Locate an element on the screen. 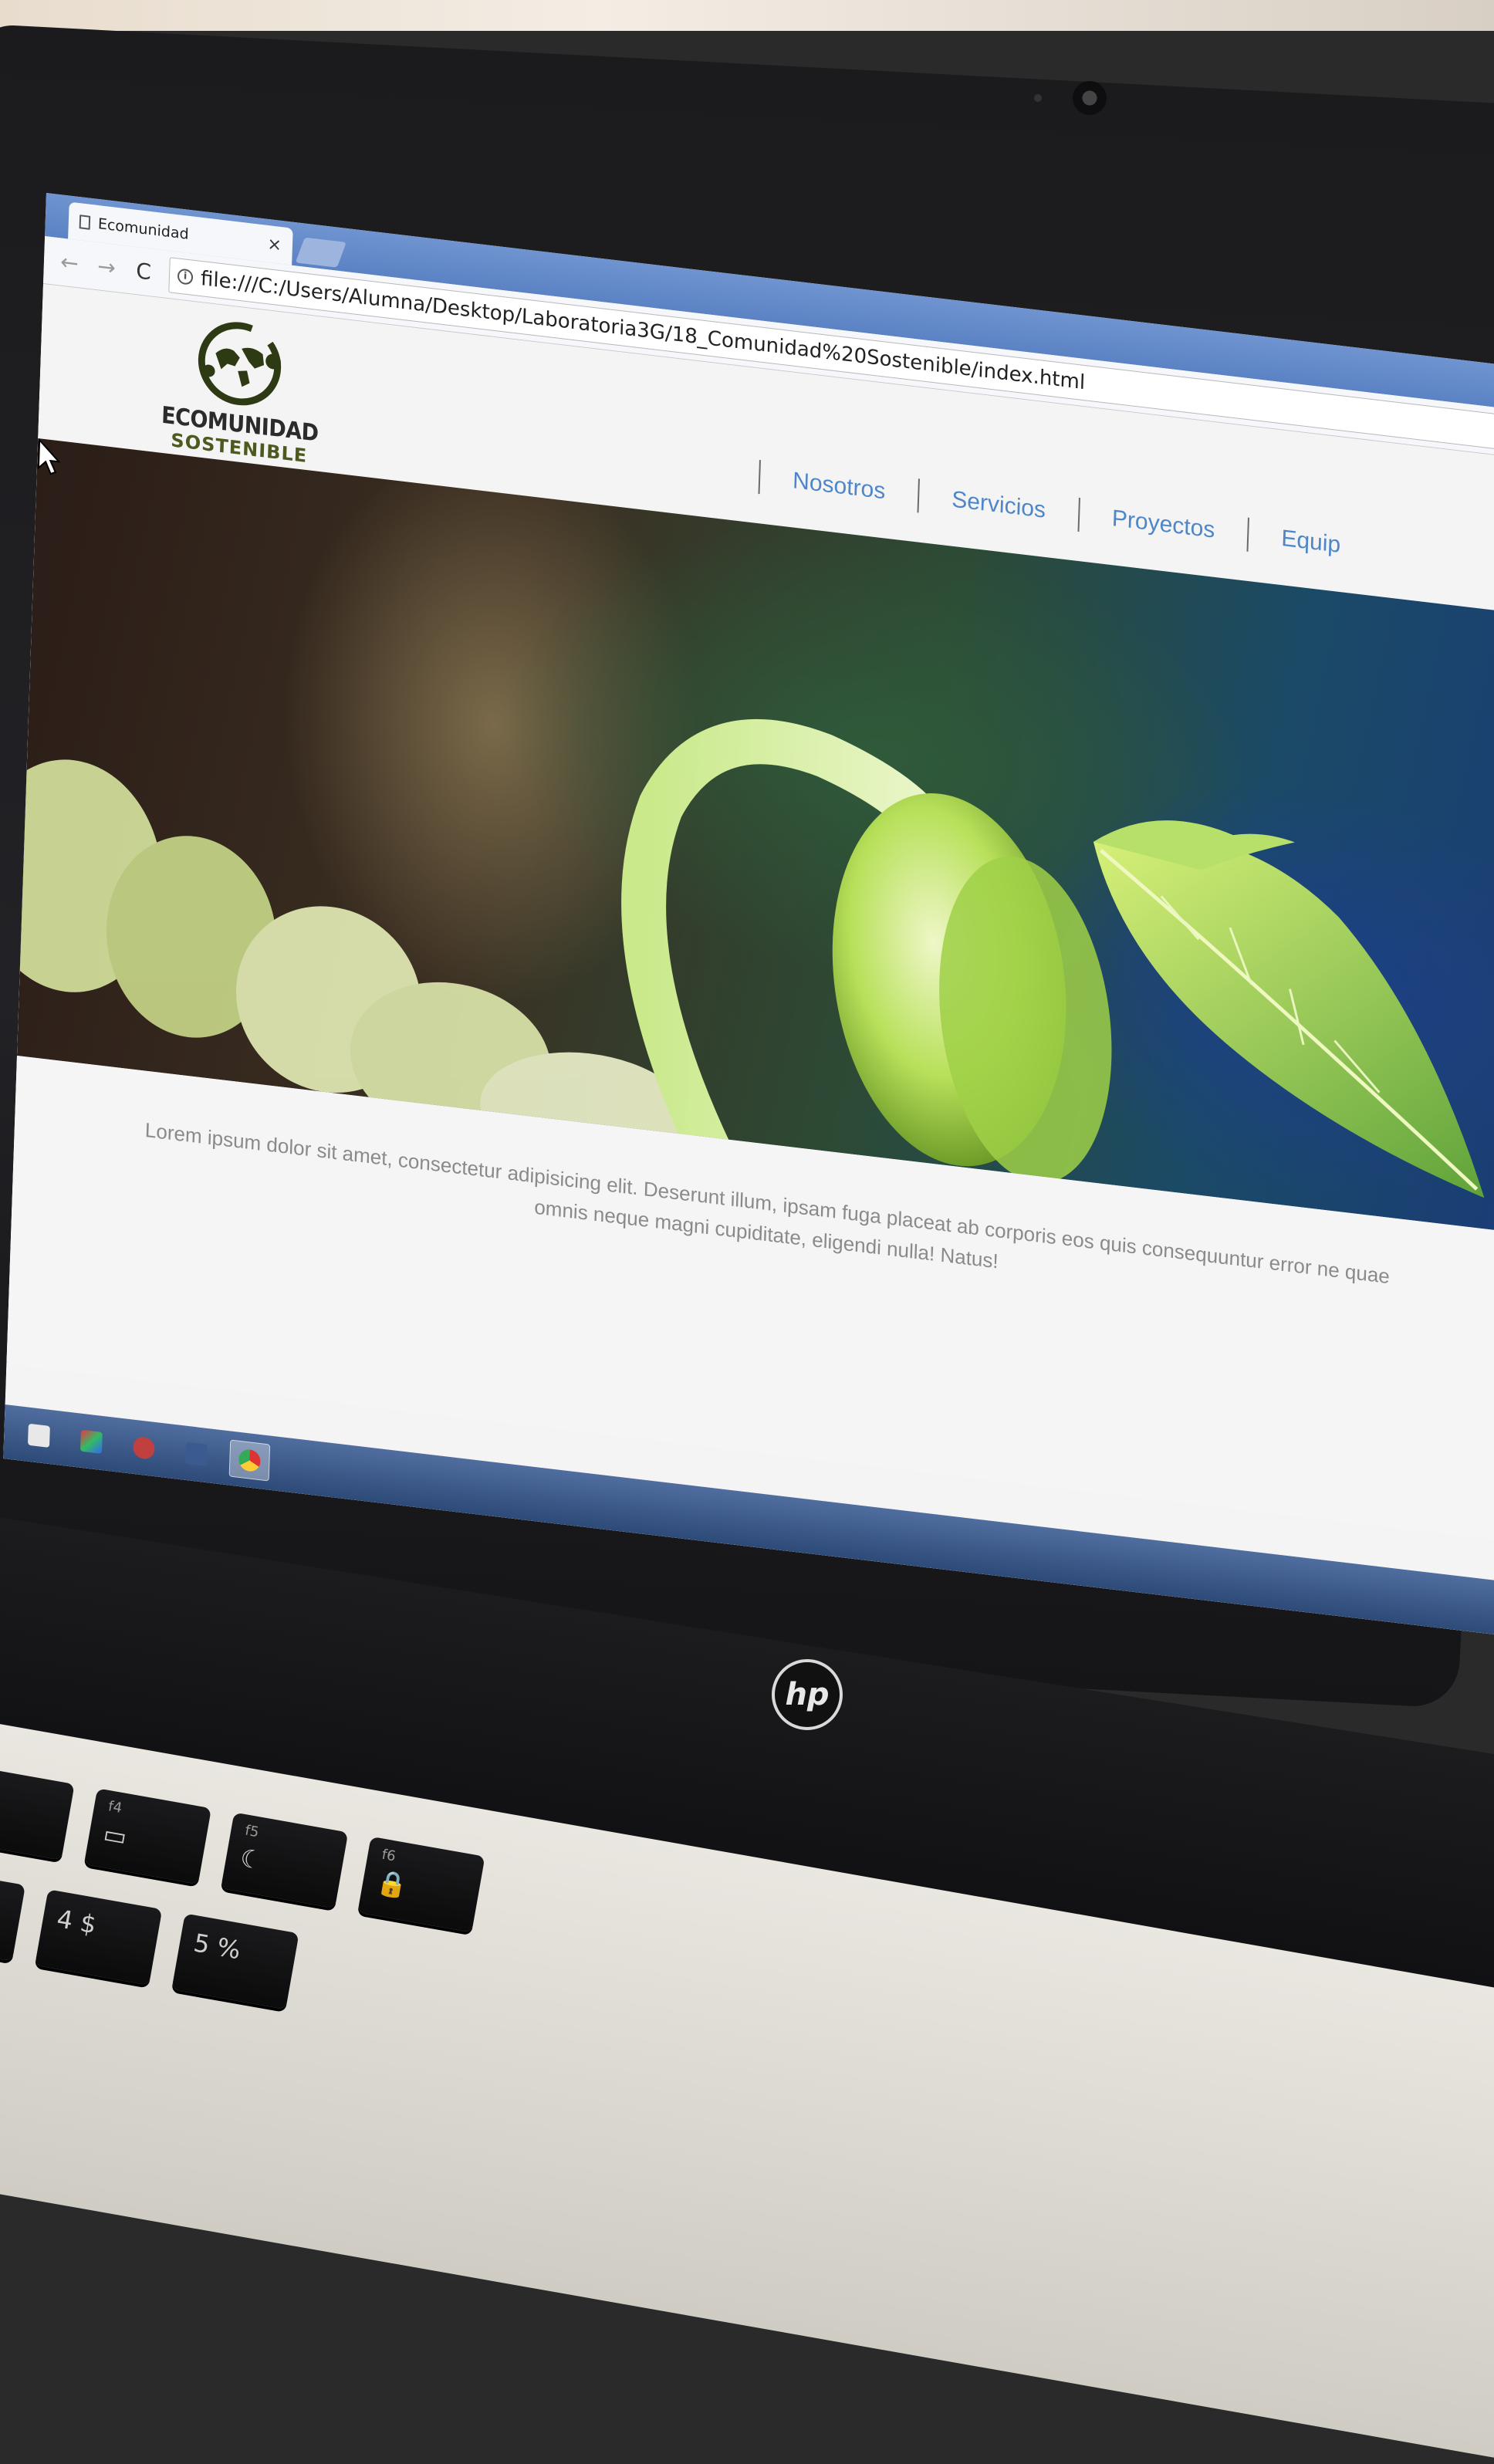 This screenshot has width=1494, height=2464. start-icon is located at coordinates (39, 1435).